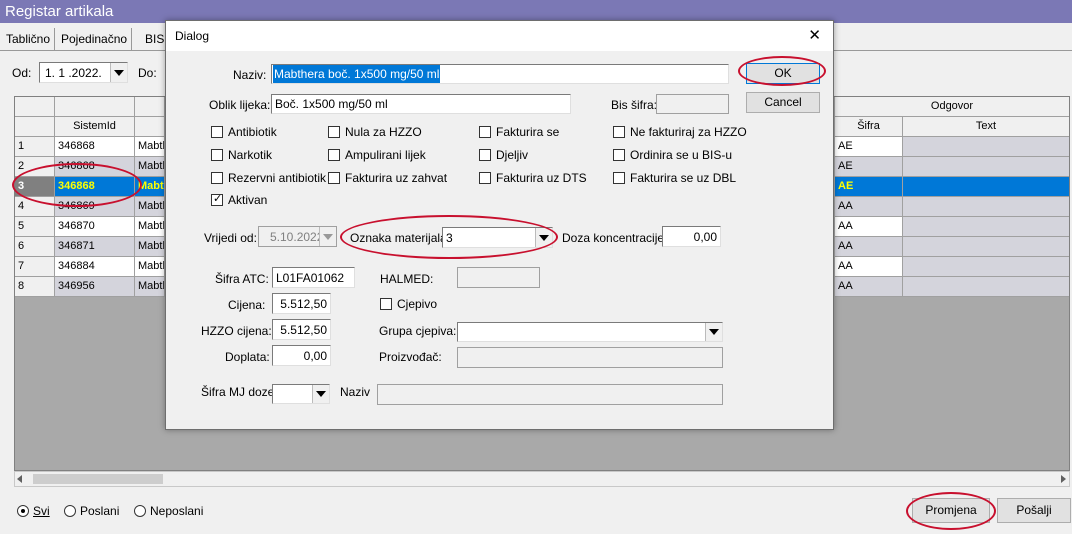 The height and width of the screenshot is (534, 1072). What do you see at coordinates (357, 74) in the screenshot?
I see `naziv-value: Mabthera boč. 1x500 mg/50 ml` at bounding box center [357, 74].